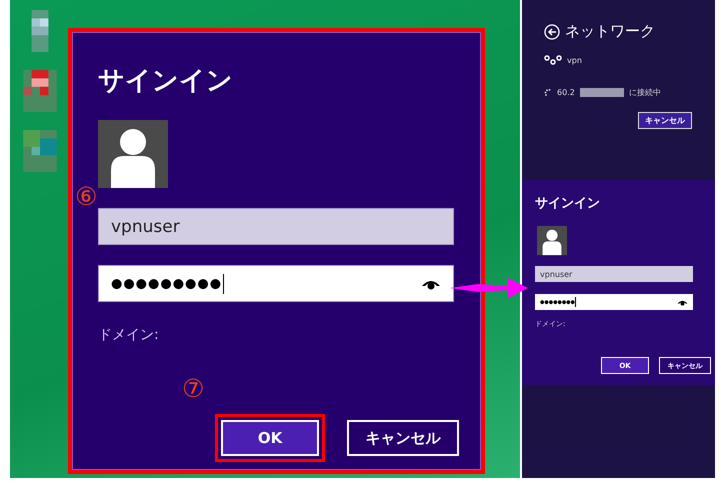 This screenshot has height=499, width=721. Describe the element at coordinates (682, 302) in the screenshot. I see `eye-icon` at that location.